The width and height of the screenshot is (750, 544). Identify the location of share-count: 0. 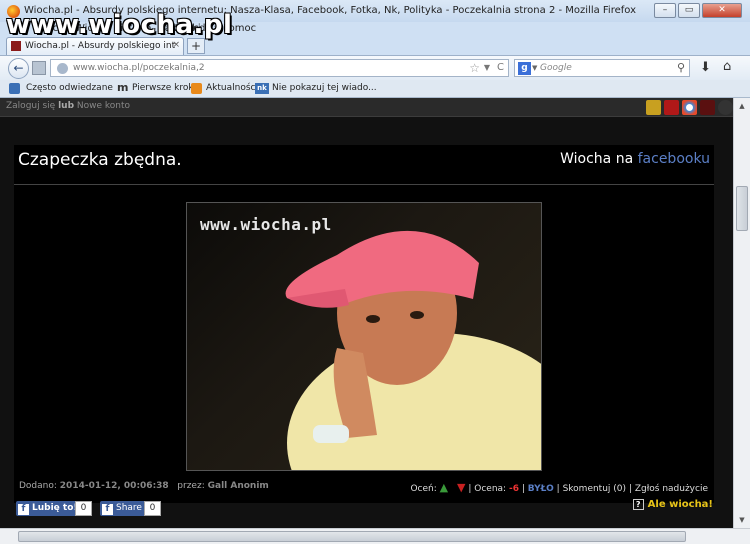
(152, 508).